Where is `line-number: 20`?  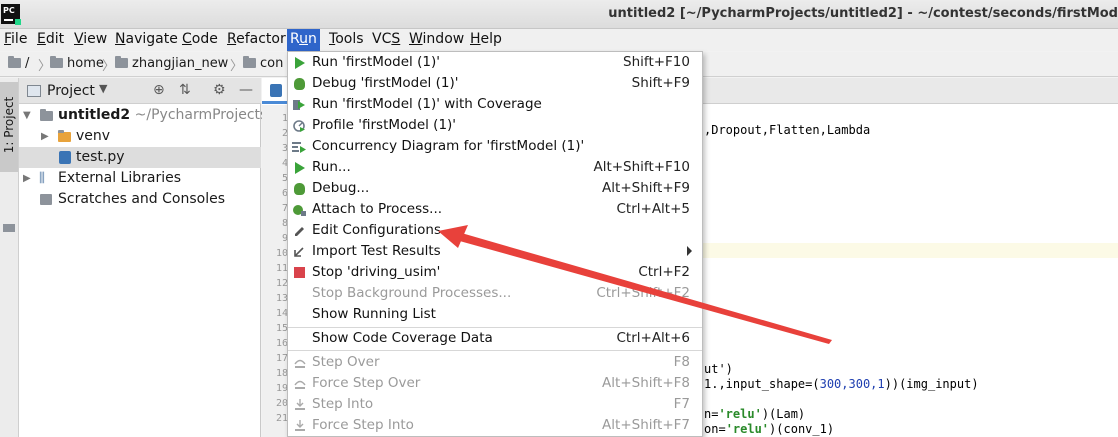 line-number: 20 is located at coordinates (281, 403).